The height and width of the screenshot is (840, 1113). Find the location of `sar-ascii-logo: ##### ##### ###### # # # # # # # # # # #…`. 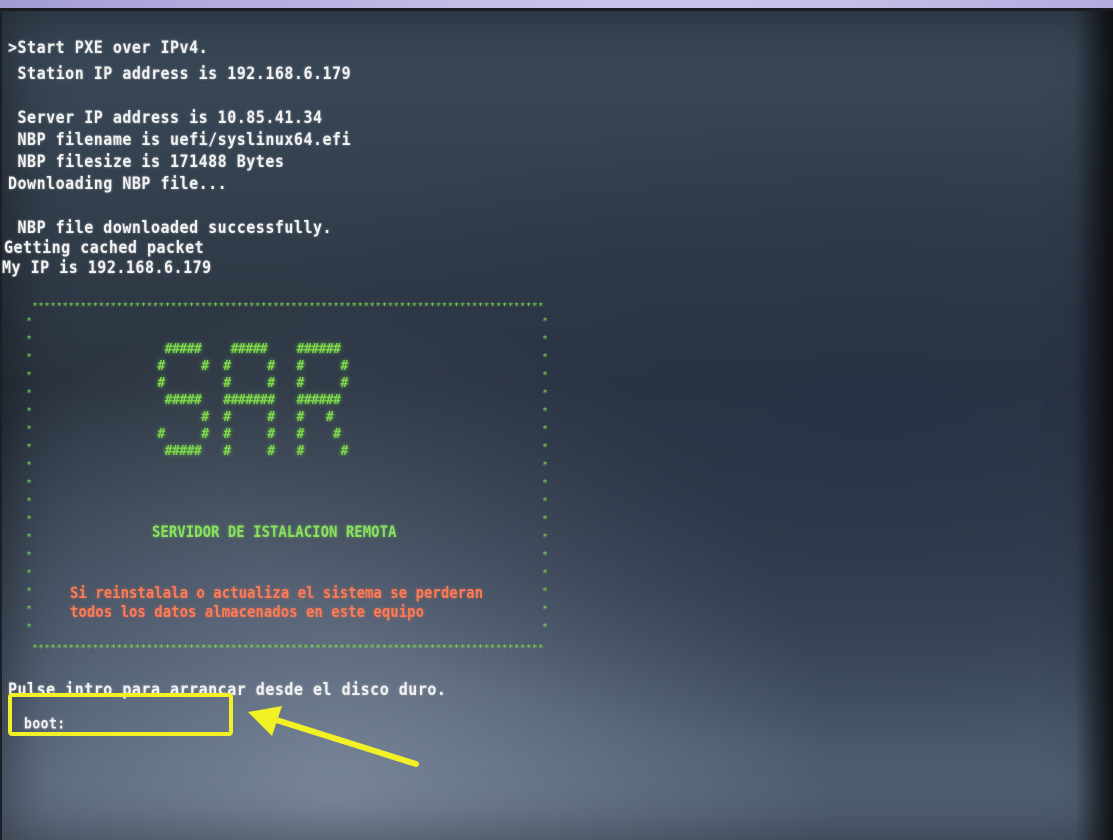

sar-ascii-logo: ##### ##### ###### # # # # # # # # # # #… is located at coordinates (252, 400).